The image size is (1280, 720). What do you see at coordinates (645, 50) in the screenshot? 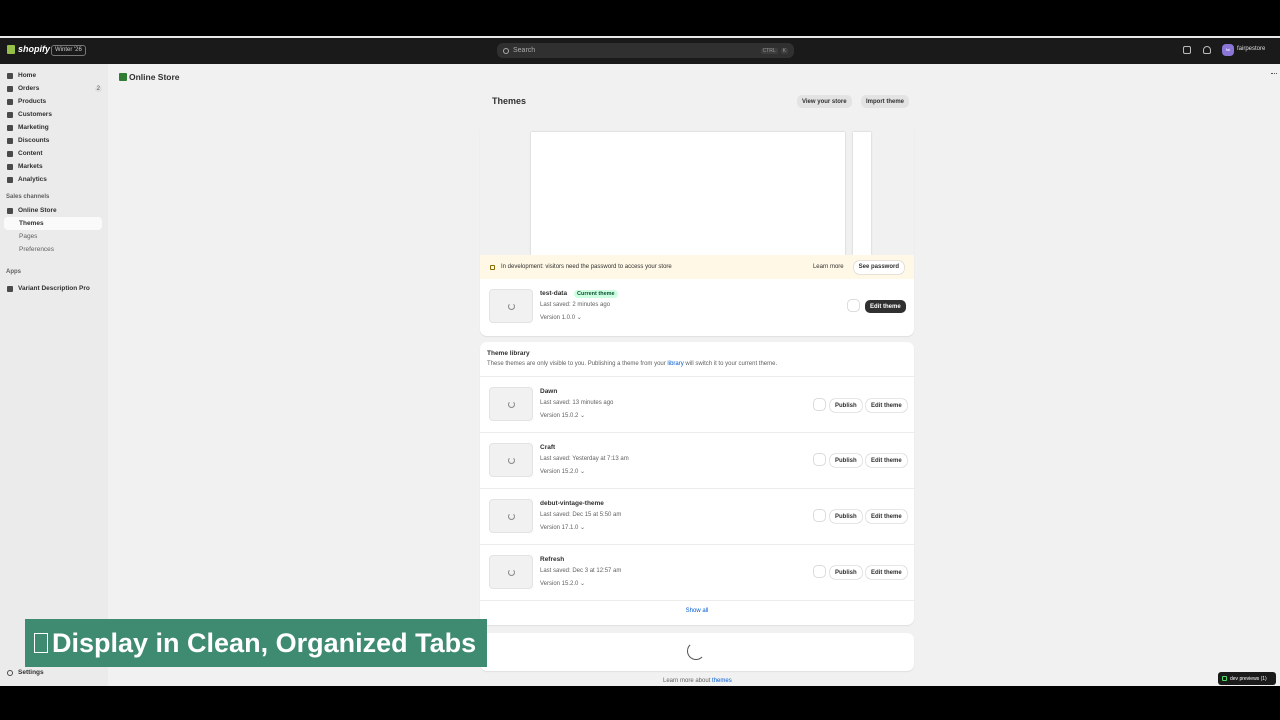
I see `search-bar: Search CTRL K` at bounding box center [645, 50].